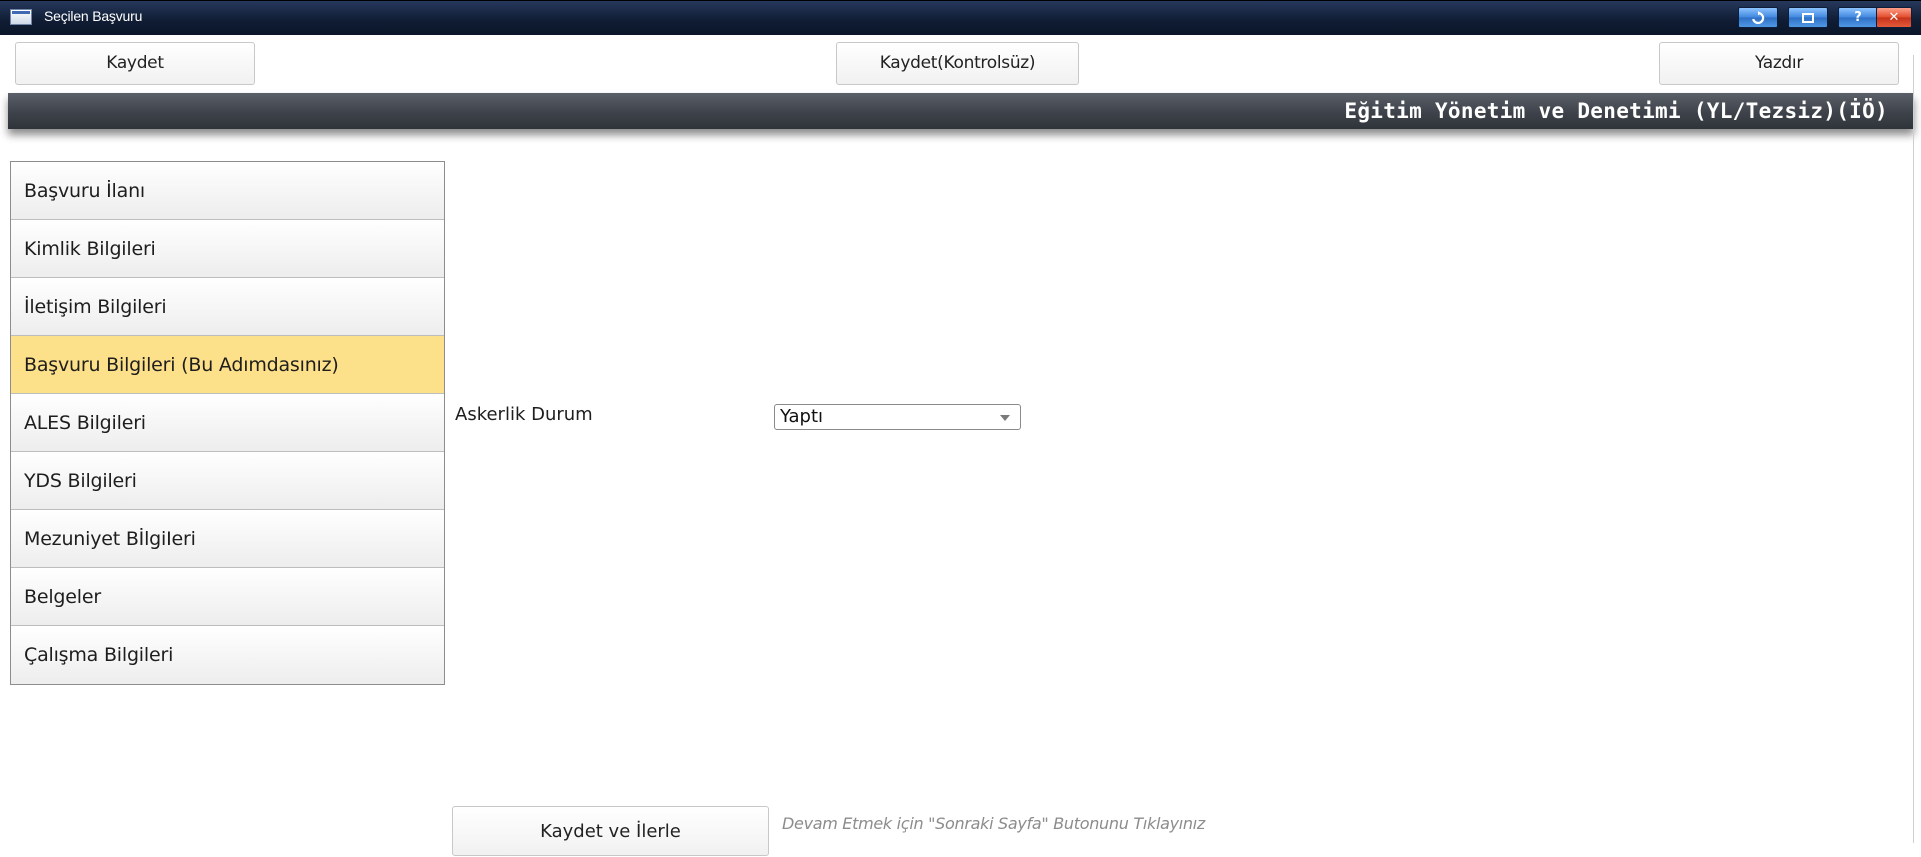  I want to click on sidebar-item-iletisim-bilgileri: İletişim Bilgileri, so click(227, 307).